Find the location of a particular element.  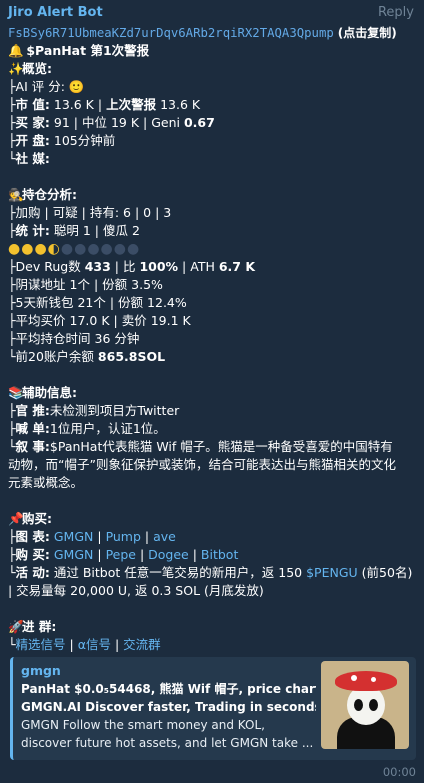

avg-hold-row: ├平均持仓时间 36 分钟 is located at coordinates (74, 338).